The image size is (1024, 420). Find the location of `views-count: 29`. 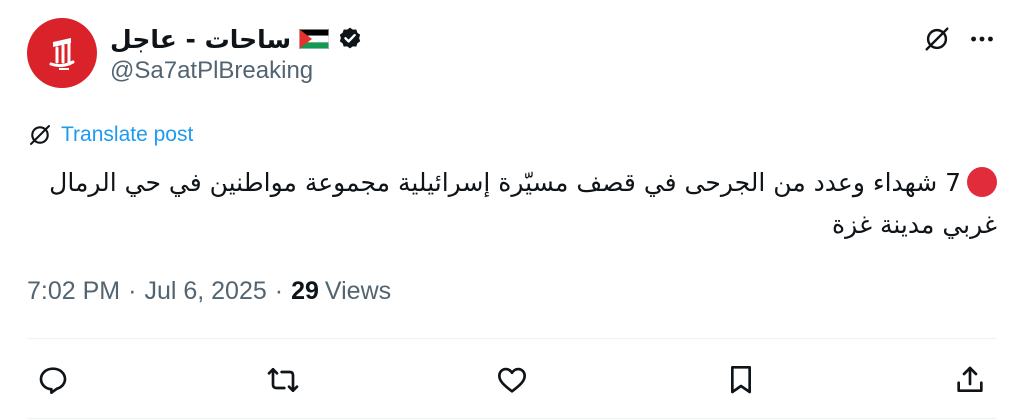

views-count: 29 is located at coordinates (305, 290).